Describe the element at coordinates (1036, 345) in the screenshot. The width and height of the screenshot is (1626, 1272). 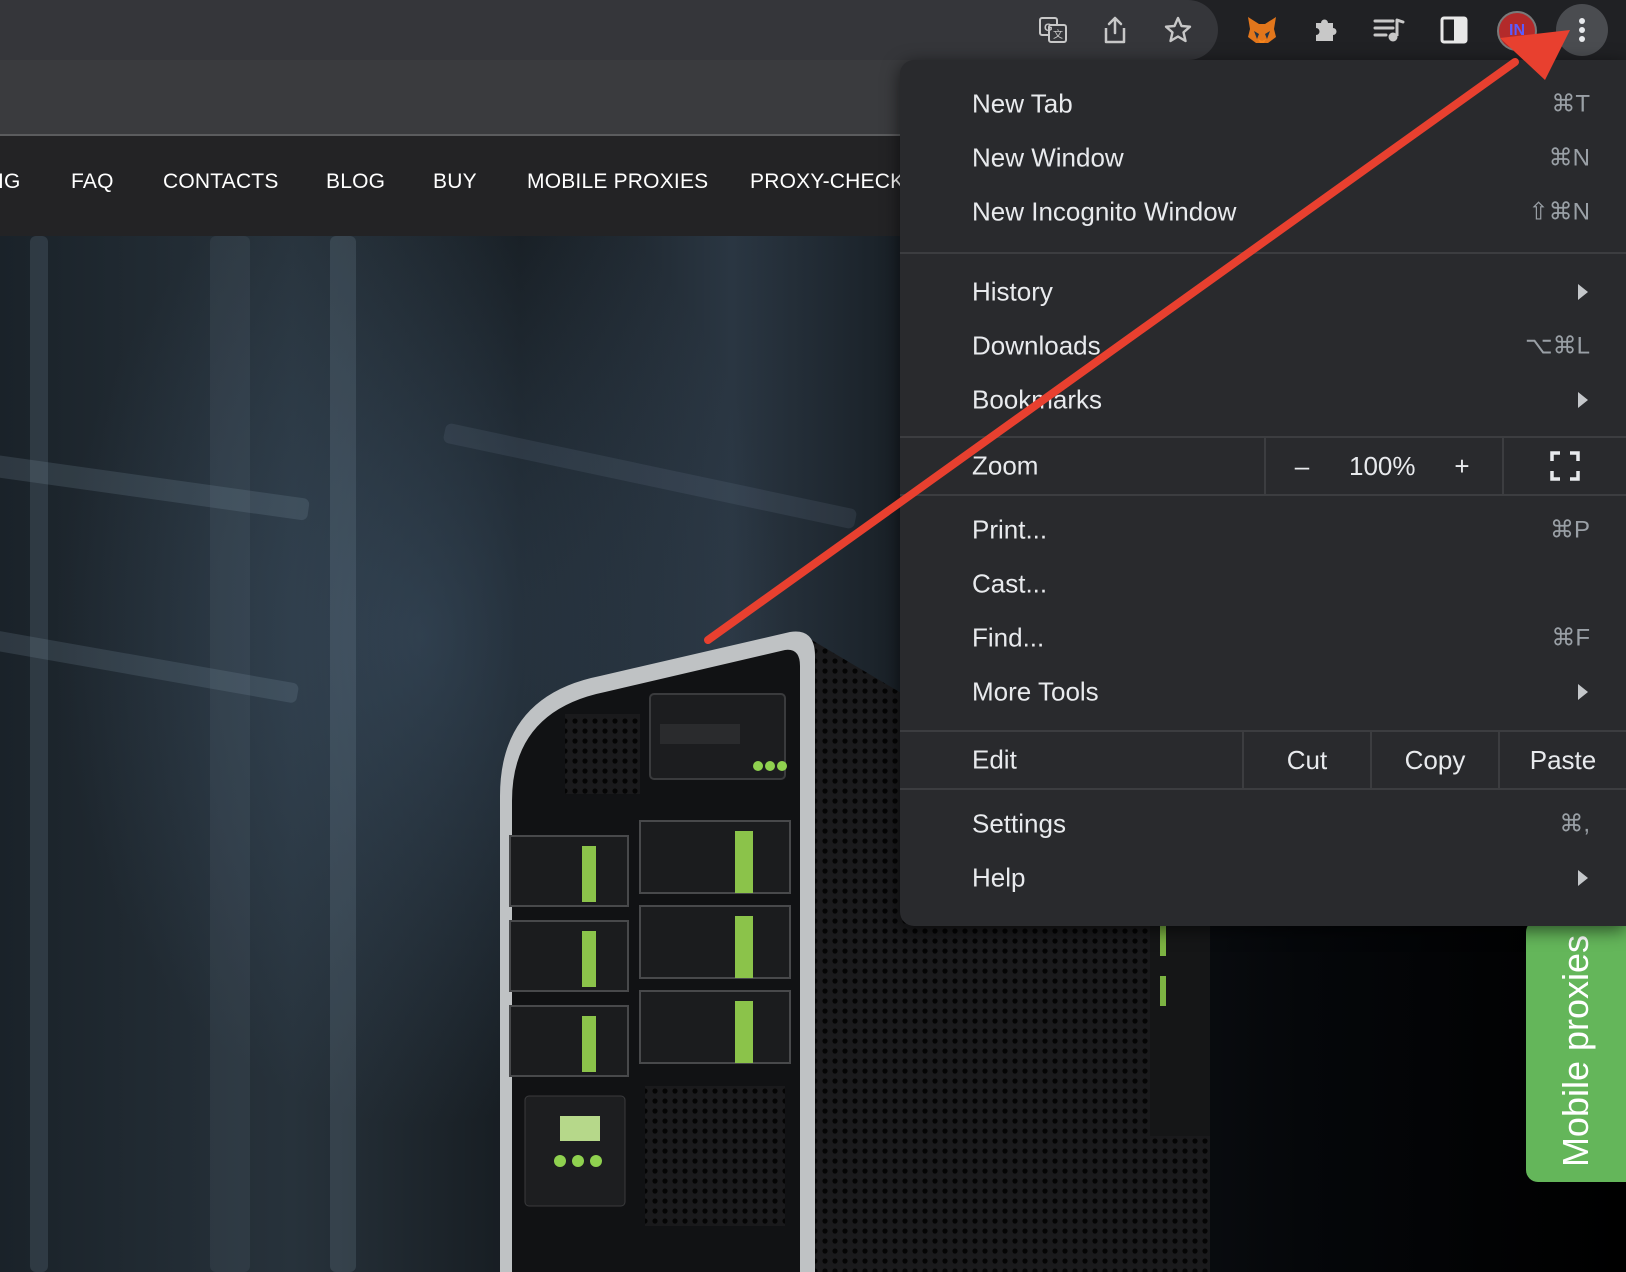
I see `menu-item-label: Downloads` at that location.